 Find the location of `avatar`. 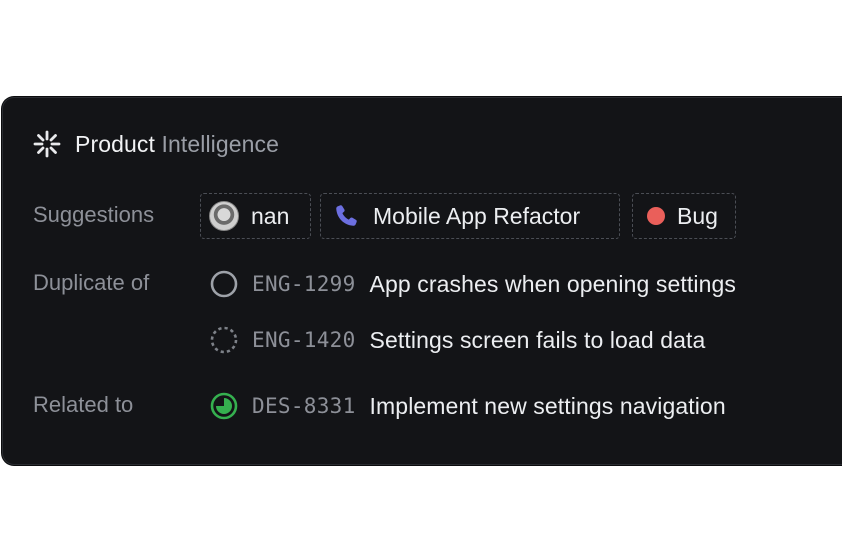

avatar is located at coordinates (224, 216).